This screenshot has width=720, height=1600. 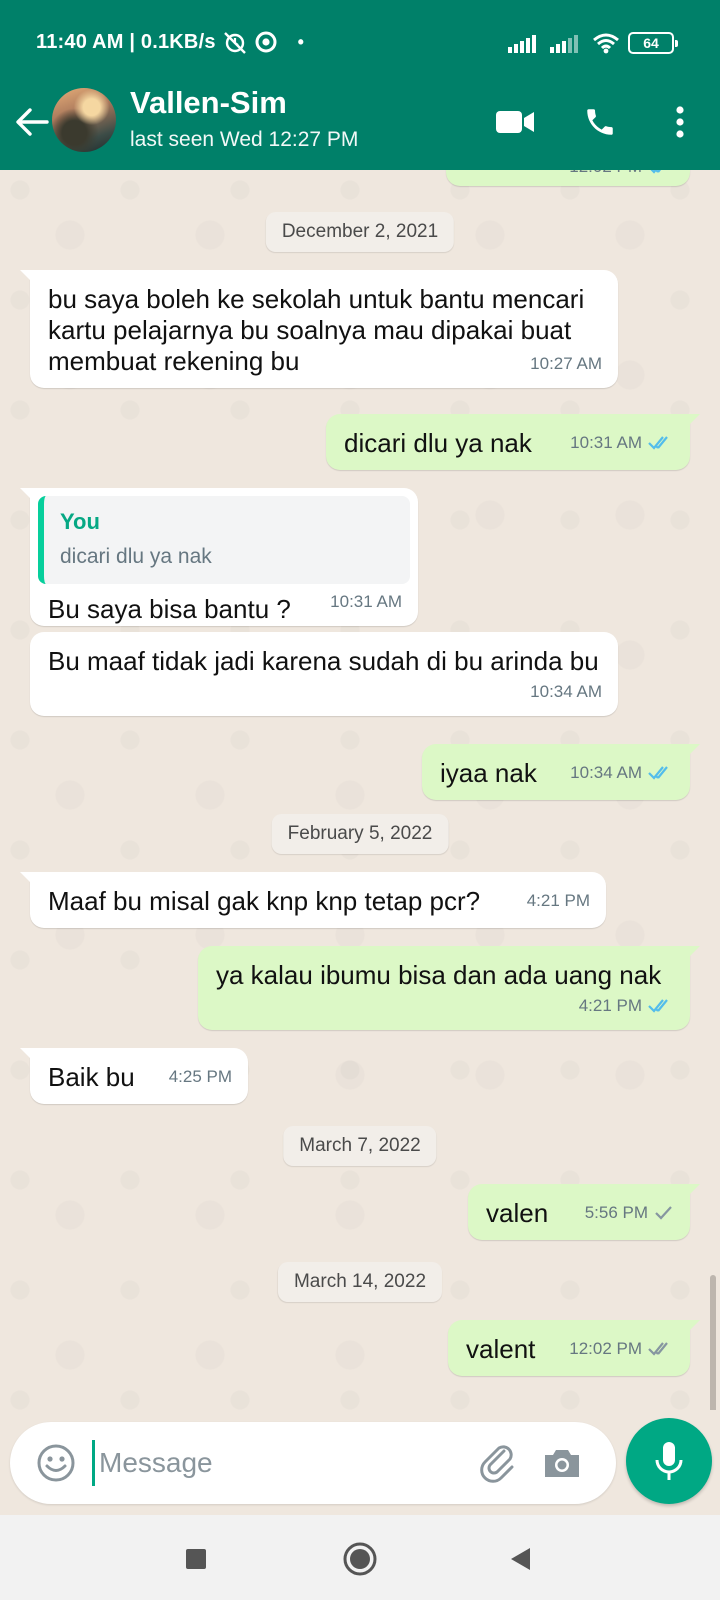 I want to click on message-time: 4:25 PM, so click(x=200, y=1076).